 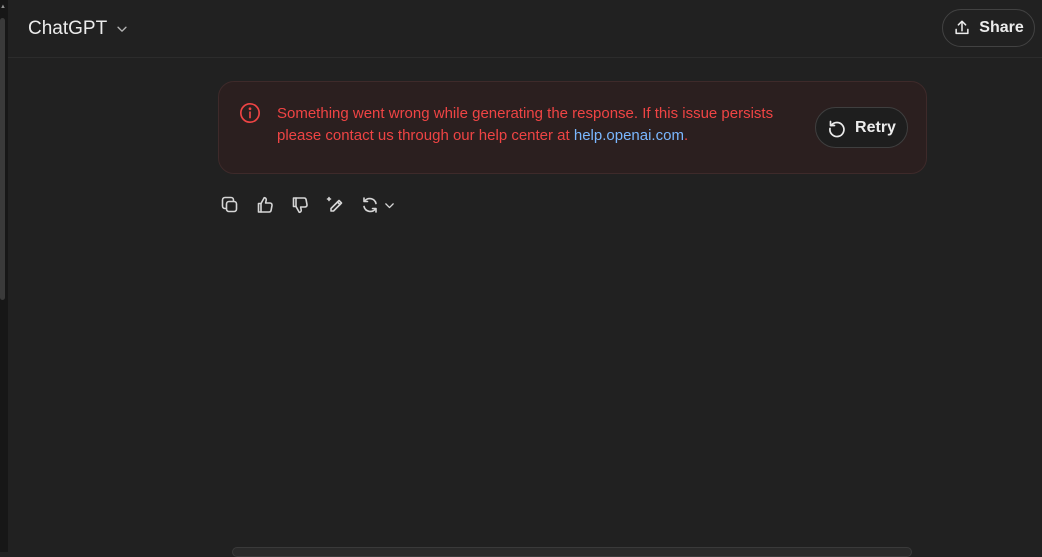 I want to click on regenerate-icon, so click(x=370, y=205).